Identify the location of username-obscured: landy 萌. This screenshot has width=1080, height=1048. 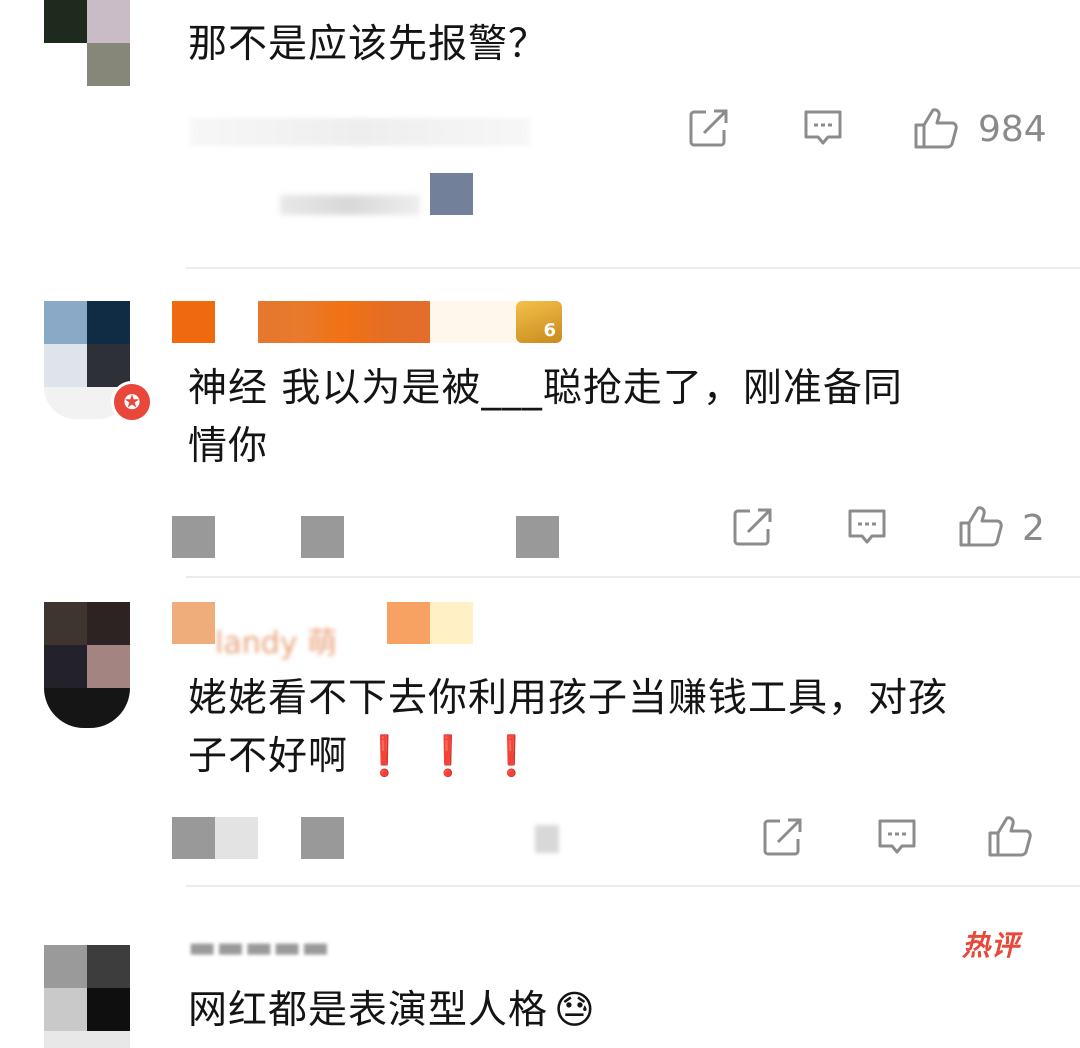
(276, 643).